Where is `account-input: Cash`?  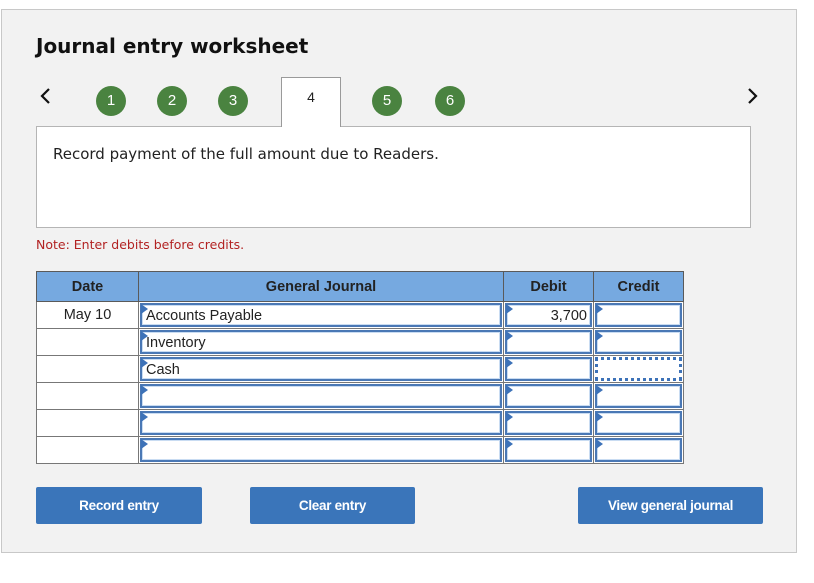 account-input: Cash is located at coordinates (321, 369).